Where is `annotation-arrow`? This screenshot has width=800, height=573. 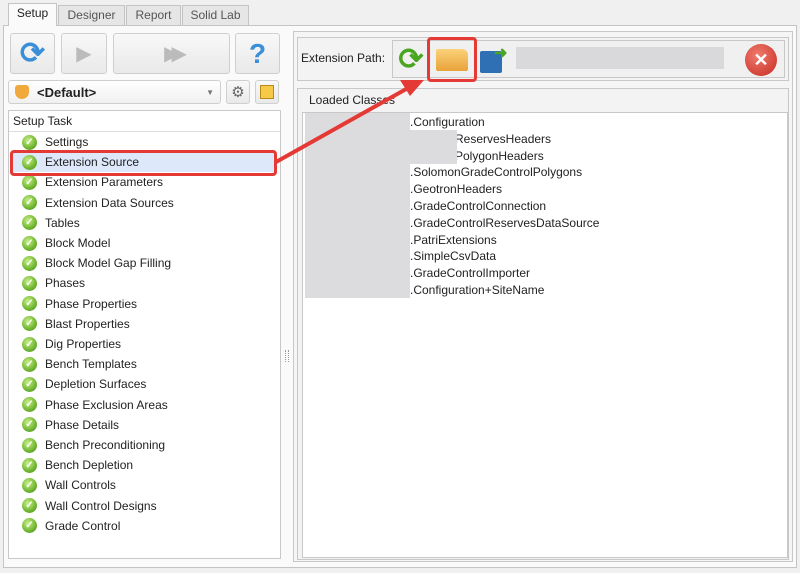 annotation-arrow is located at coordinates (349, 122).